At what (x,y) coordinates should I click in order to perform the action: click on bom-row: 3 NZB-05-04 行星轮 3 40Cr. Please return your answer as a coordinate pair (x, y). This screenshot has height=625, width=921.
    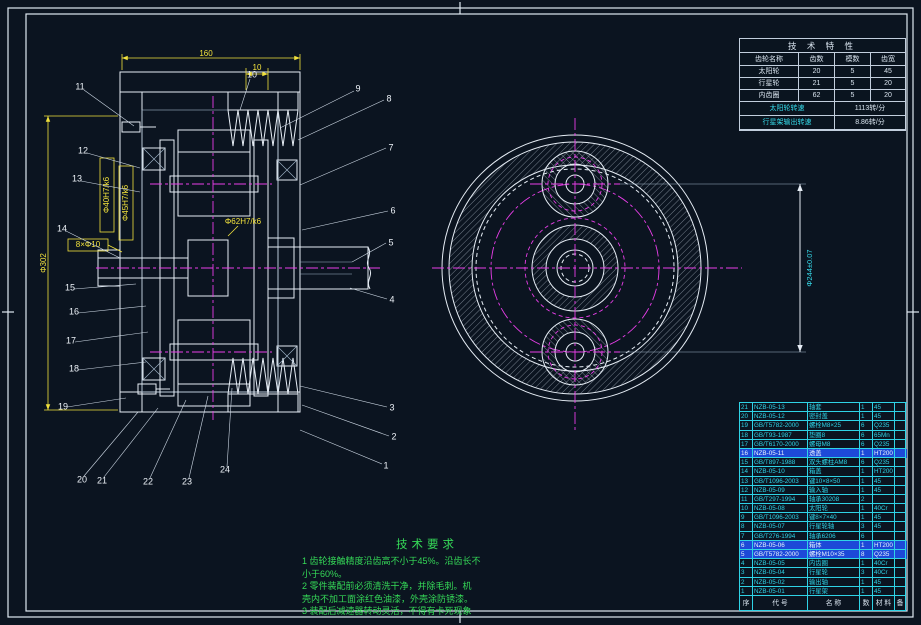
    Looking at the image, I should click on (823, 573).